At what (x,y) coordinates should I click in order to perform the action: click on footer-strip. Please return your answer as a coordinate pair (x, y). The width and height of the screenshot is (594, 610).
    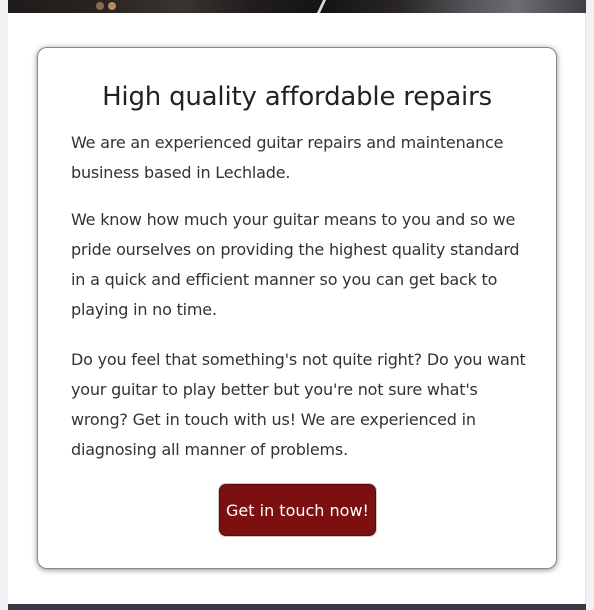
    Looking at the image, I should click on (297, 607).